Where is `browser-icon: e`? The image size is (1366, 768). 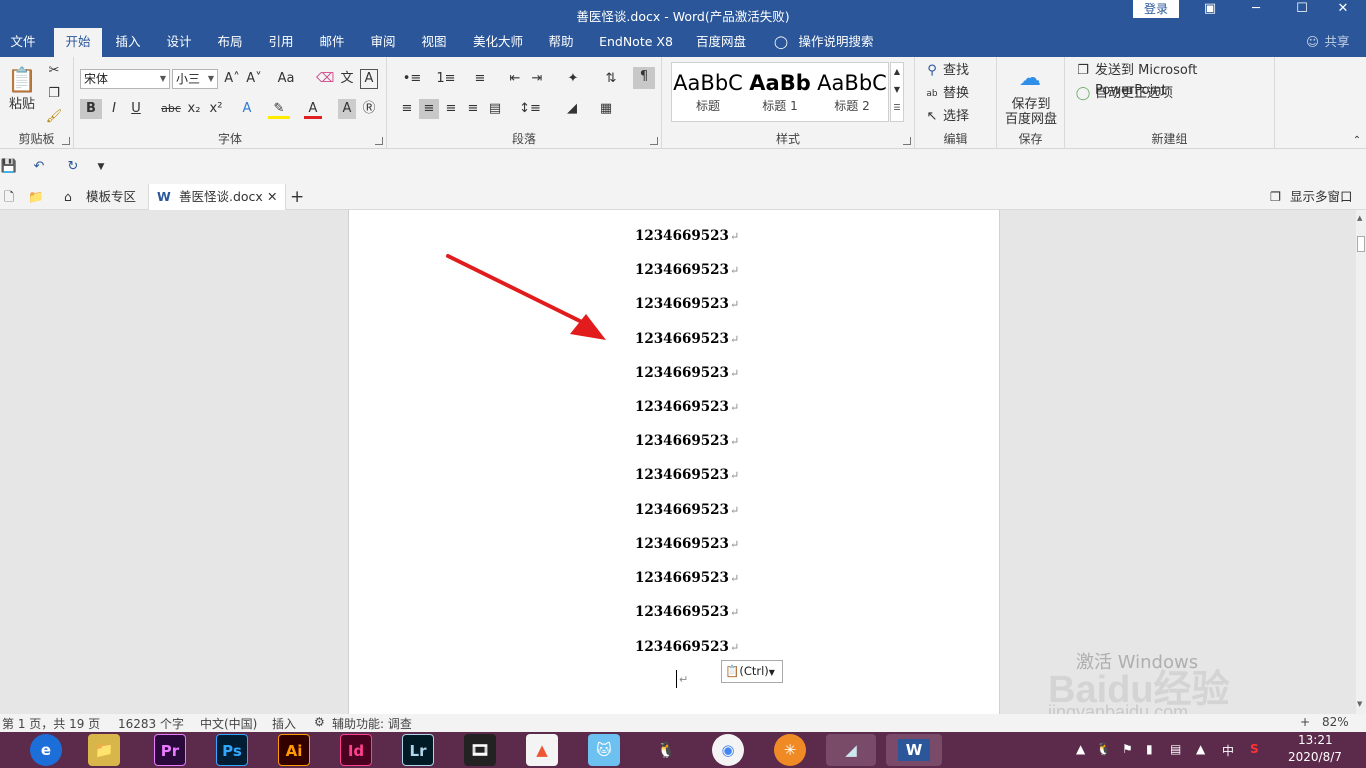 browser-icon: e is located at coordinates (46, 750).